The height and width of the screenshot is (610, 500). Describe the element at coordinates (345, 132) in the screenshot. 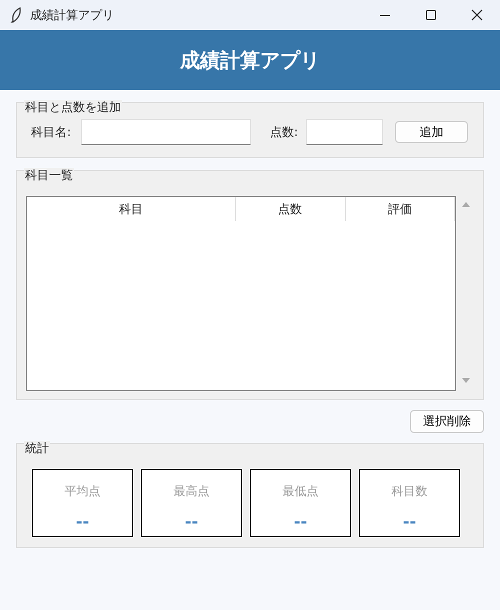

I see `score-input` at that location.